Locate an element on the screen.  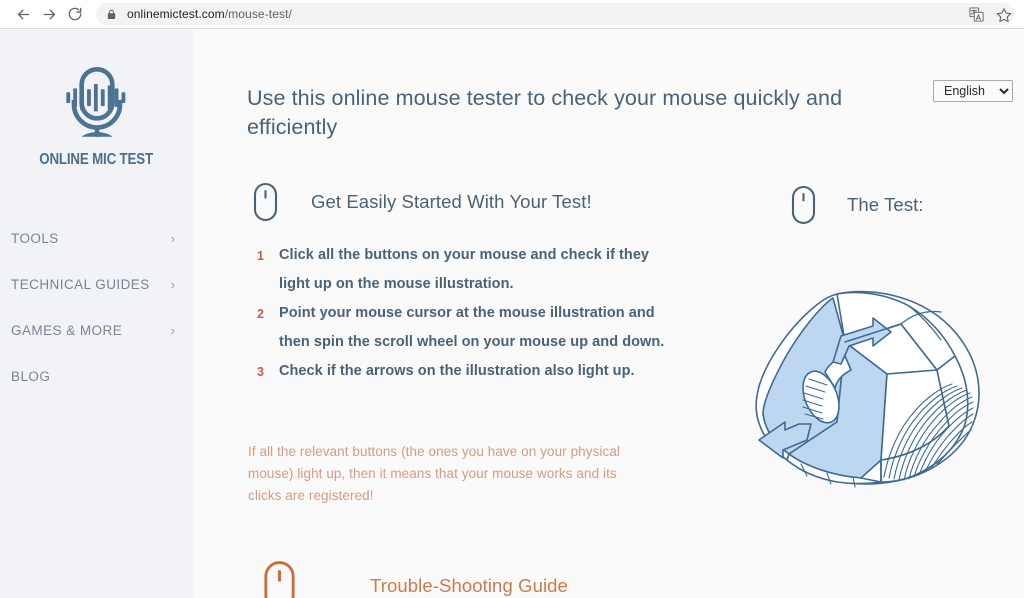
get-started-heading: Get Easily Started With Your Test! is located at coordinates (422, 202).